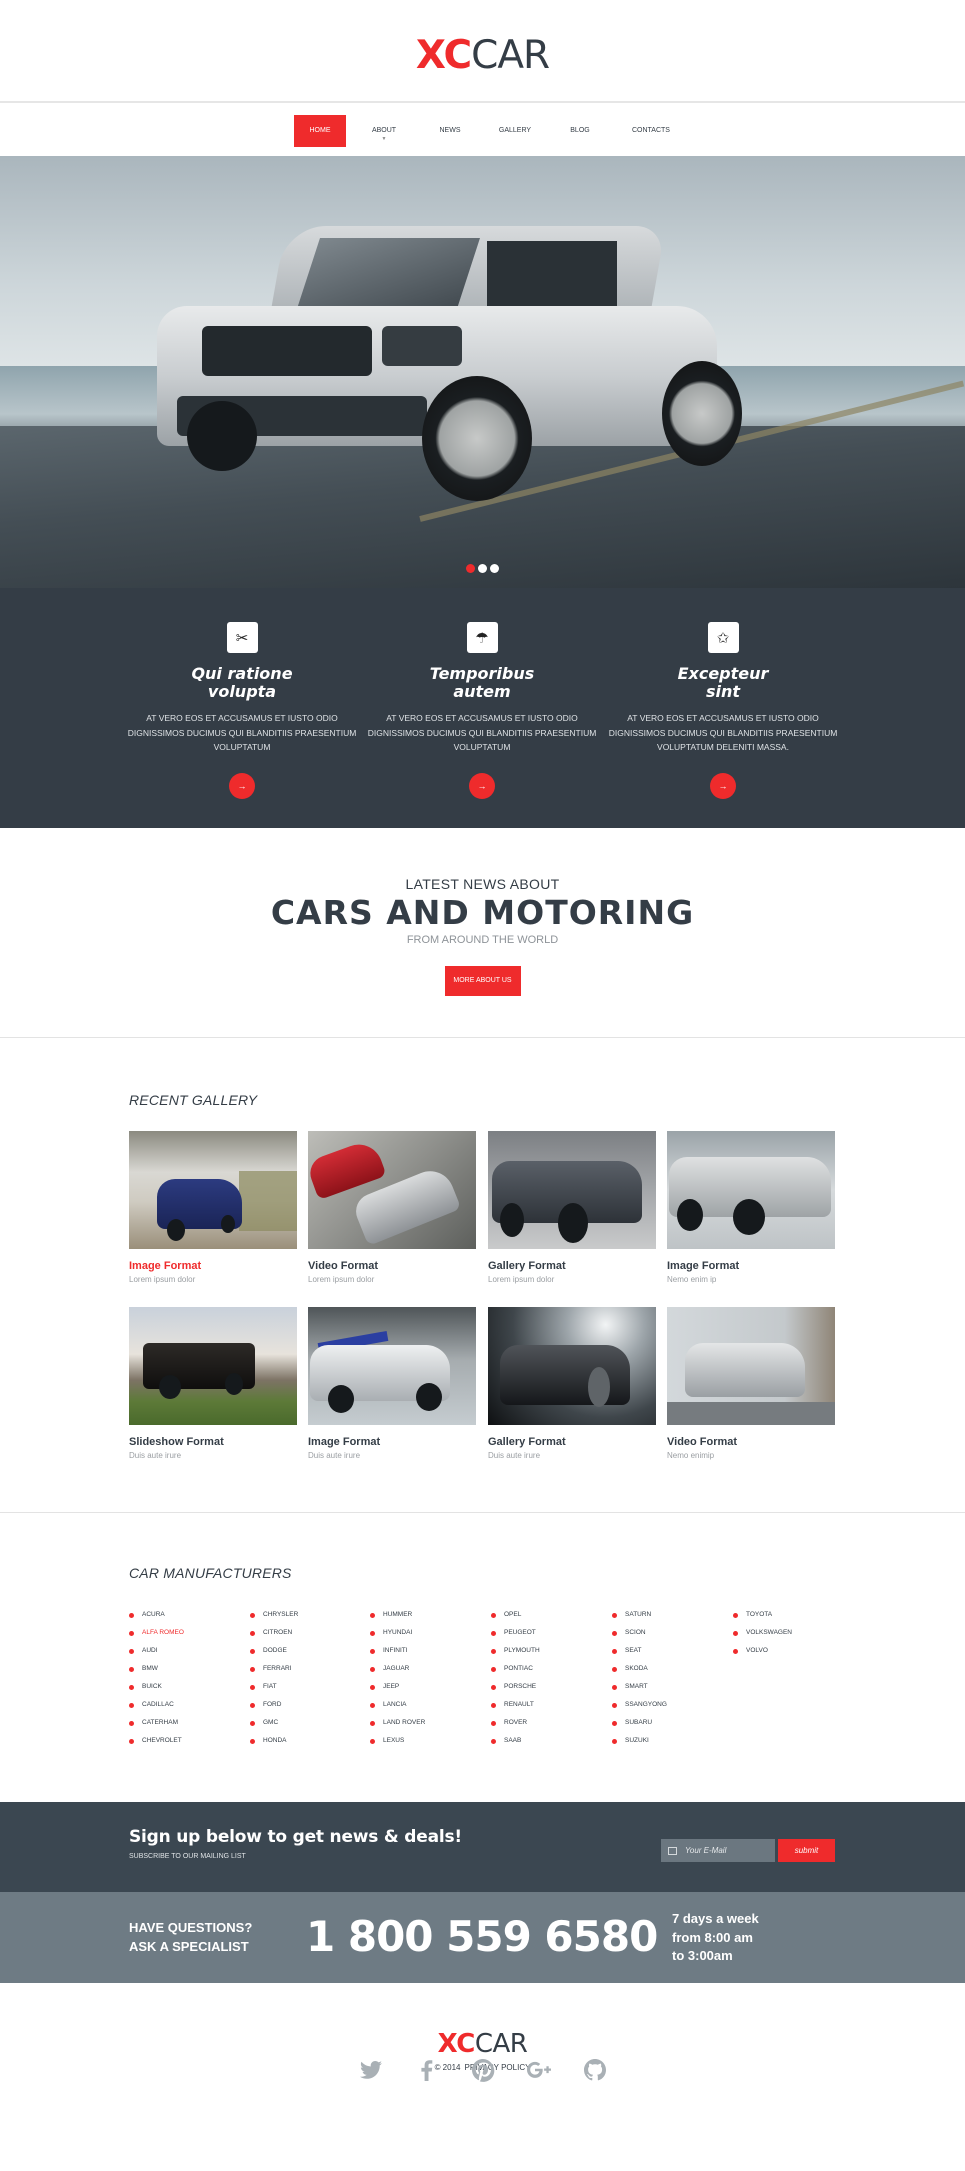 This screenshot has height=2171, width=965. Describe the element at coordinates (443, 55) in the screenshot. I see `logo-part-xc: XC` at that location.